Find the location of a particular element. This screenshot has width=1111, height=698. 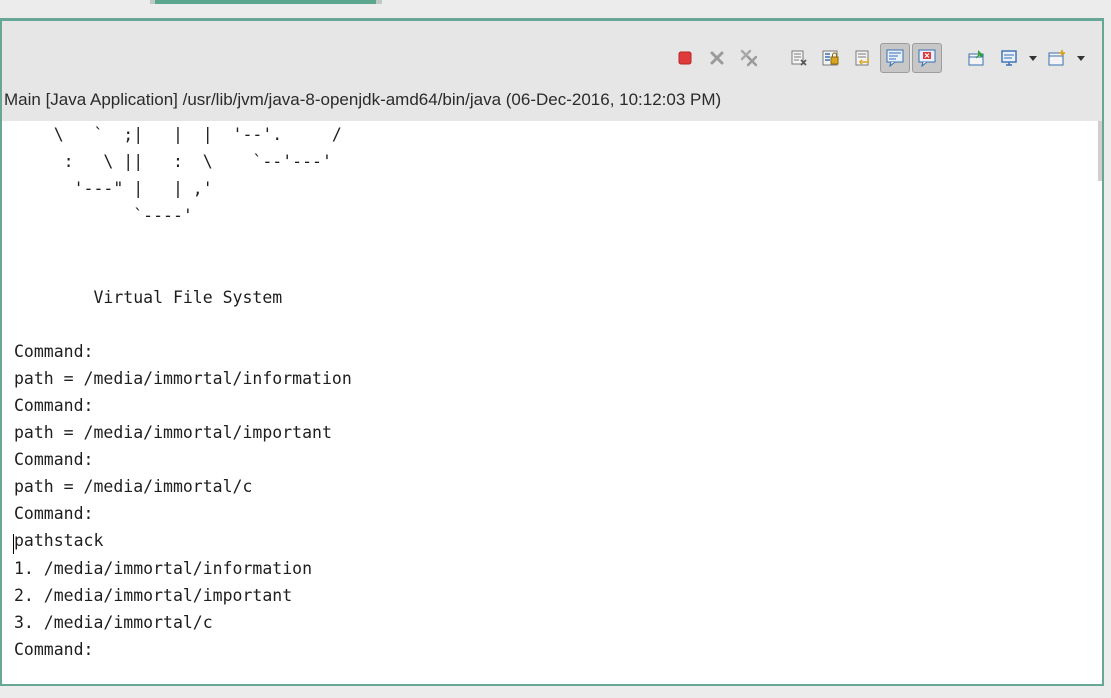

terminate-icon is located at coordinates (685, 58).